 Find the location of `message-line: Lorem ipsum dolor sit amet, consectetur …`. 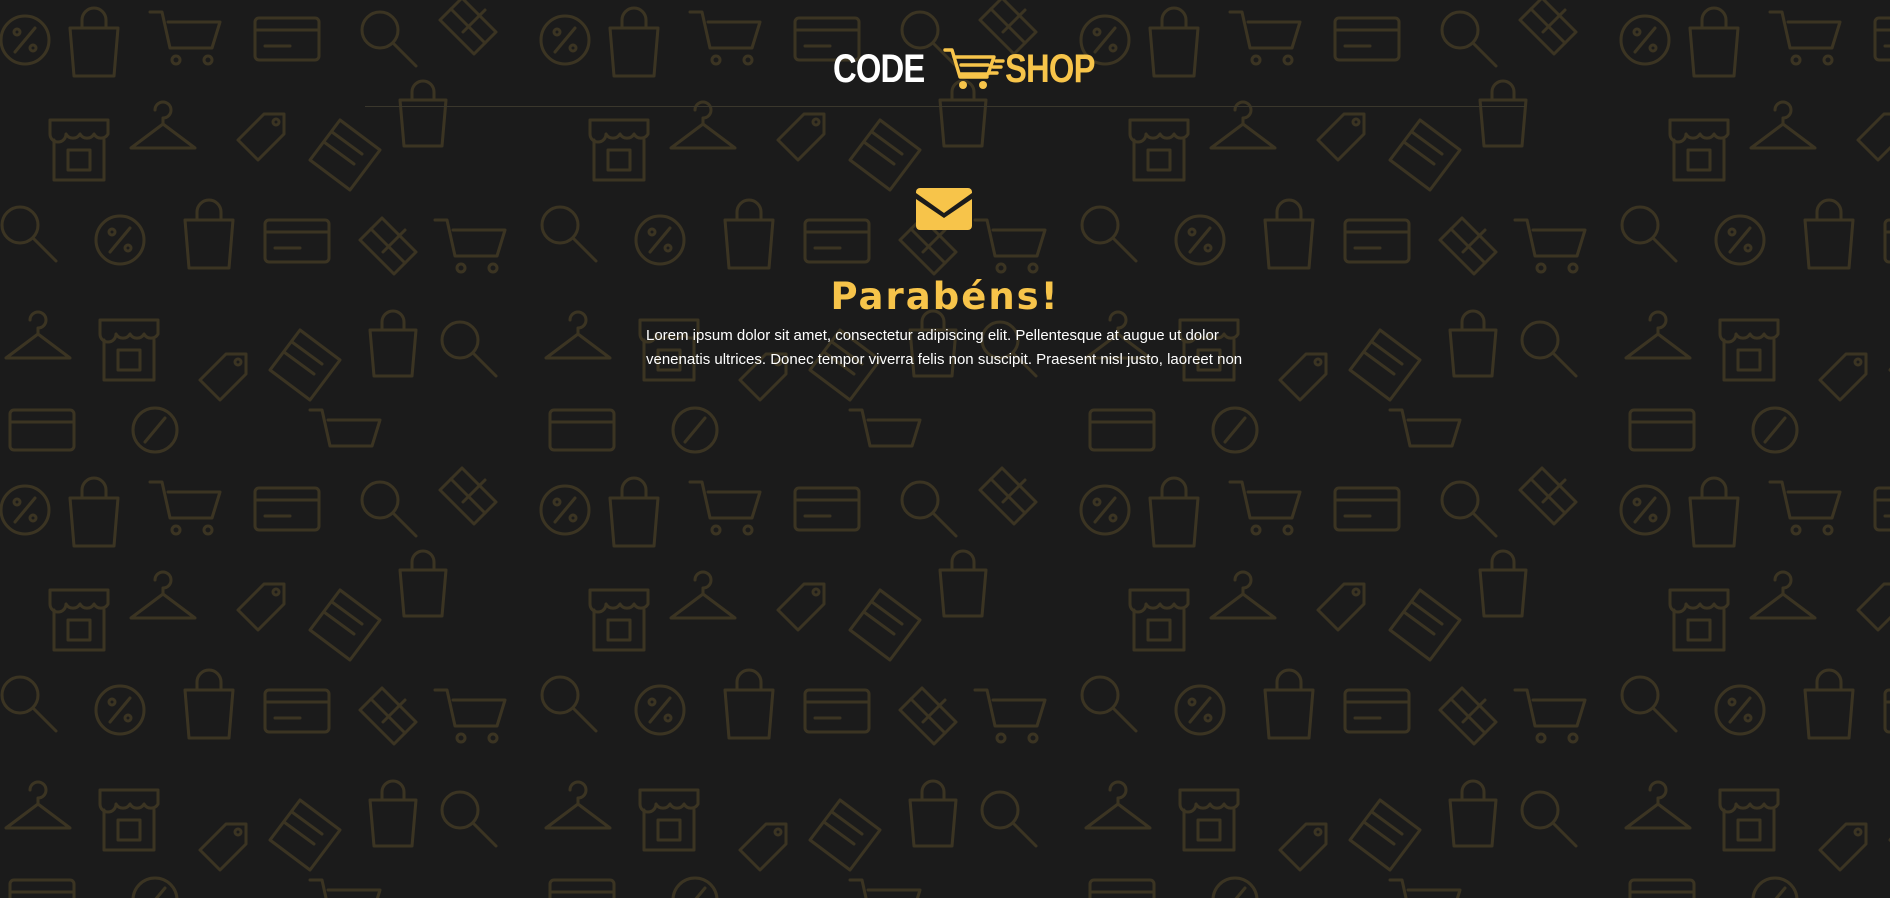

message-line: Lorem ipsum dolor sit amet, consectetur … is located at coordinates (932, 335).